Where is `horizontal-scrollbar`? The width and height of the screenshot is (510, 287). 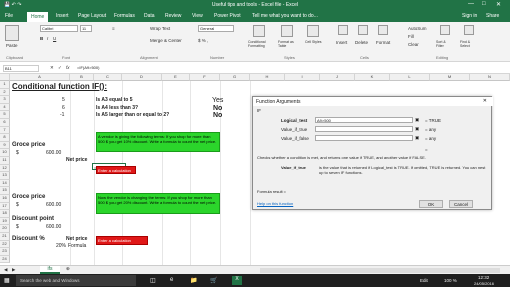 horizontal-scrollbar is located at coordinates (380, 270).